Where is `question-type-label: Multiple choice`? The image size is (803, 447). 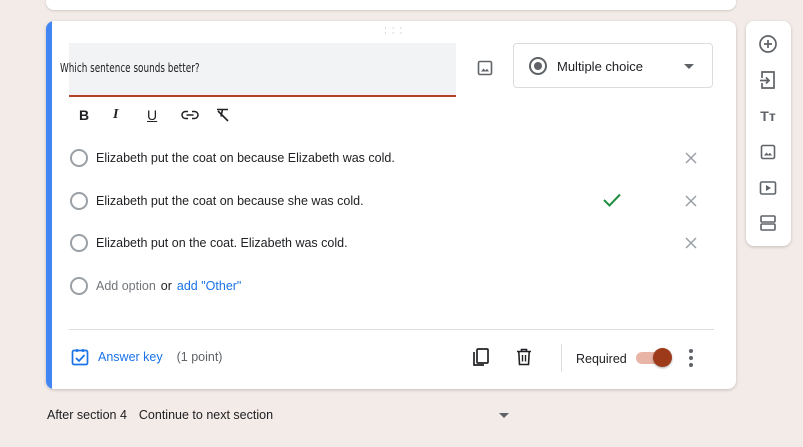 question-type-label: Multiple choice is located at coordinates (600, 66).